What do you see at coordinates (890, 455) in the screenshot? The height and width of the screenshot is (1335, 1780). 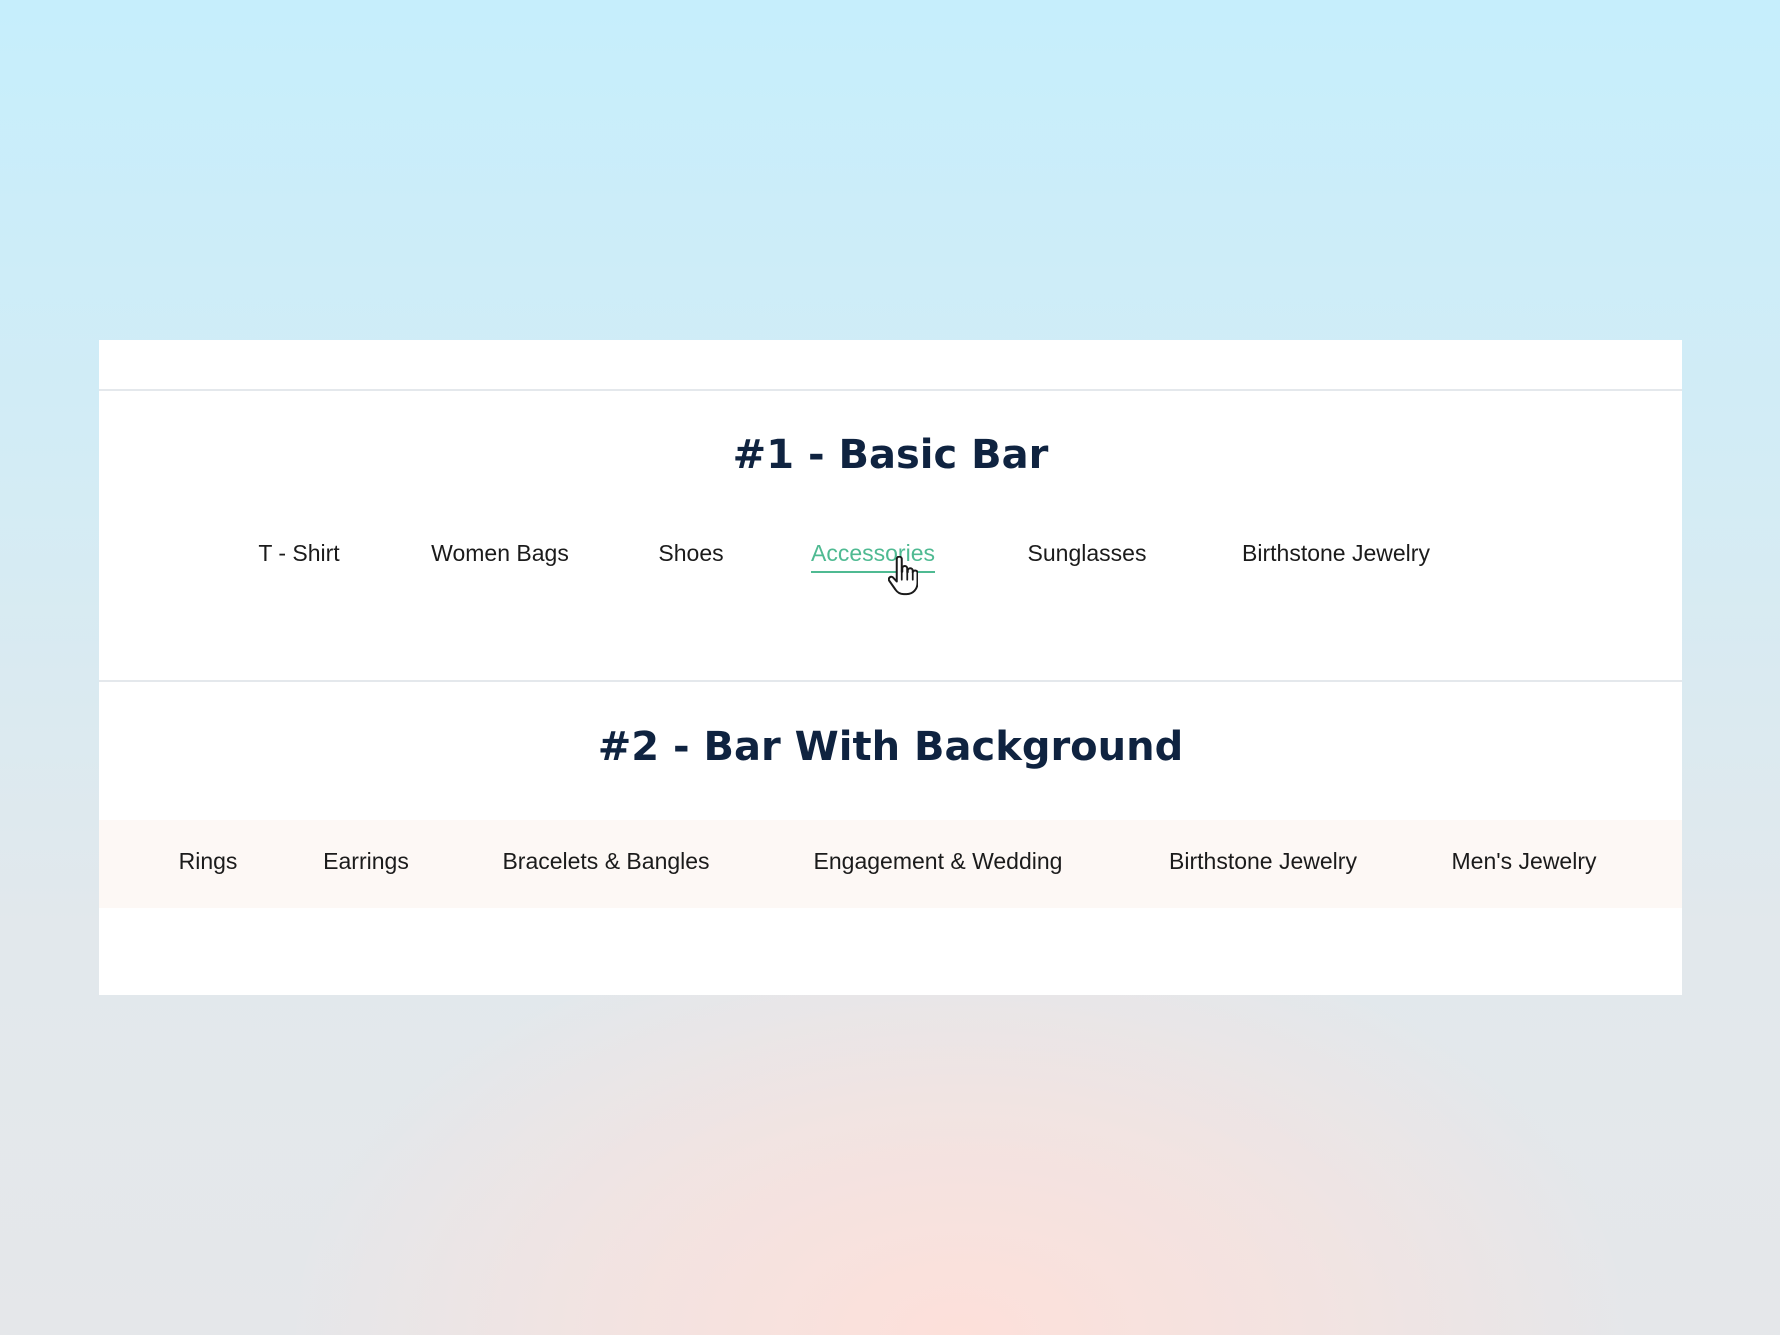 I see `section-1-title: #1 - Basic Bar` at bounding box center [890, 455].